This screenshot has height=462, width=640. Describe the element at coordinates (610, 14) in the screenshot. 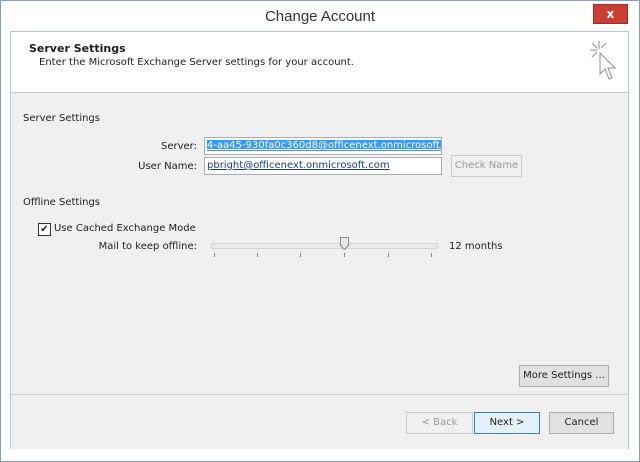

I see `close-button: x` at that location.